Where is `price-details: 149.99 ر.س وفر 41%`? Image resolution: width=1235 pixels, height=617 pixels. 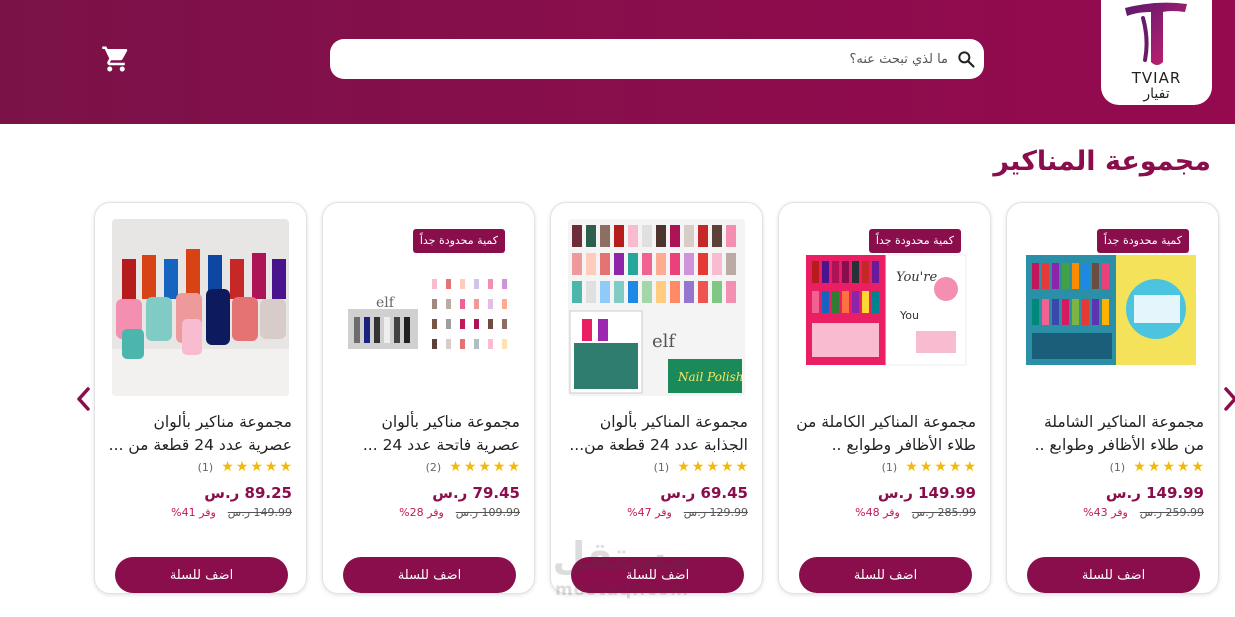
price-details: 149.99 ر.س وفر 41% is located at coordinates (231, 512).